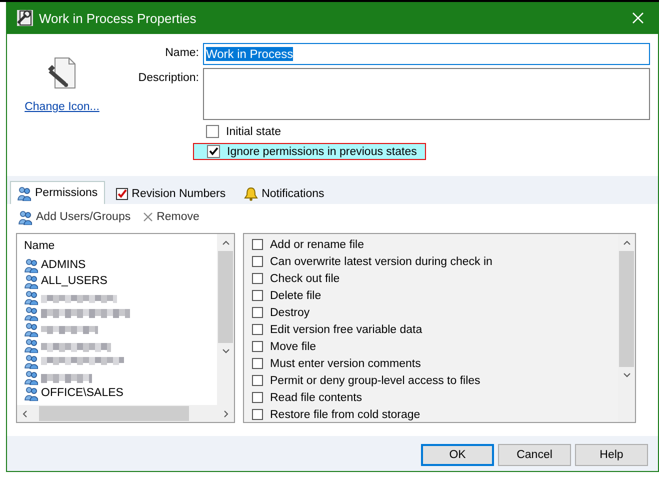  What do you see at coordinates (25, 18) in the screenshot?
I see `app-icon` at bounding box center [25, 18].